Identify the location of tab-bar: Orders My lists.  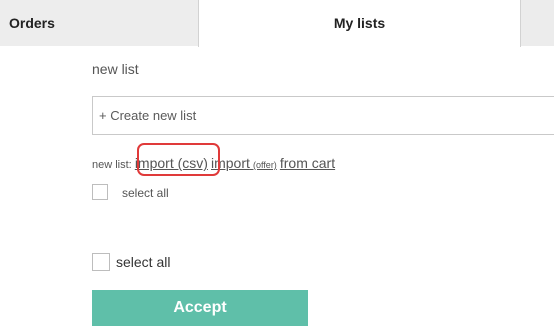
(277, 23).